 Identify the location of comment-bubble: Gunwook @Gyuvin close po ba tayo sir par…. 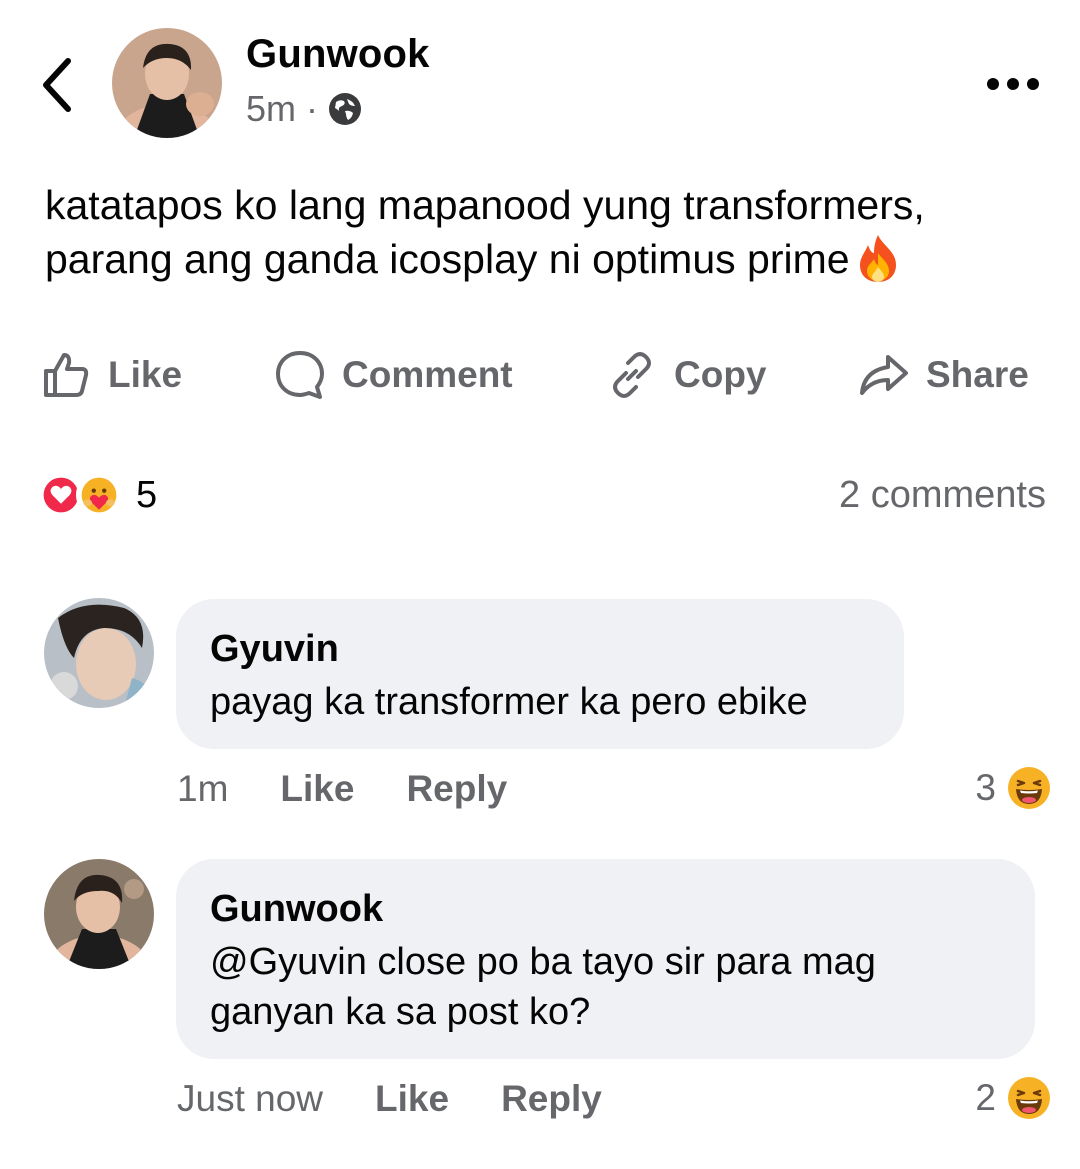
(605, 959).